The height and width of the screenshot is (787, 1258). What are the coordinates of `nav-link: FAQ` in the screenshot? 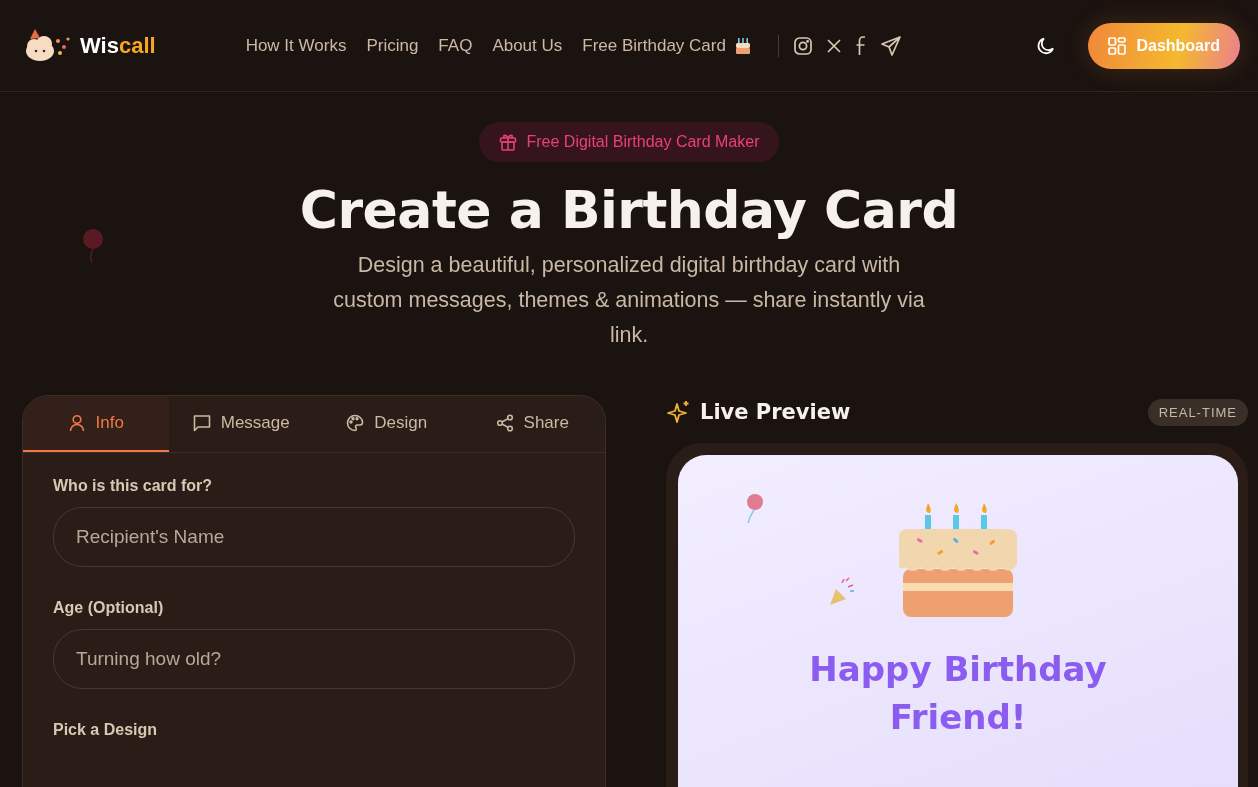 It's located at (455, 45).